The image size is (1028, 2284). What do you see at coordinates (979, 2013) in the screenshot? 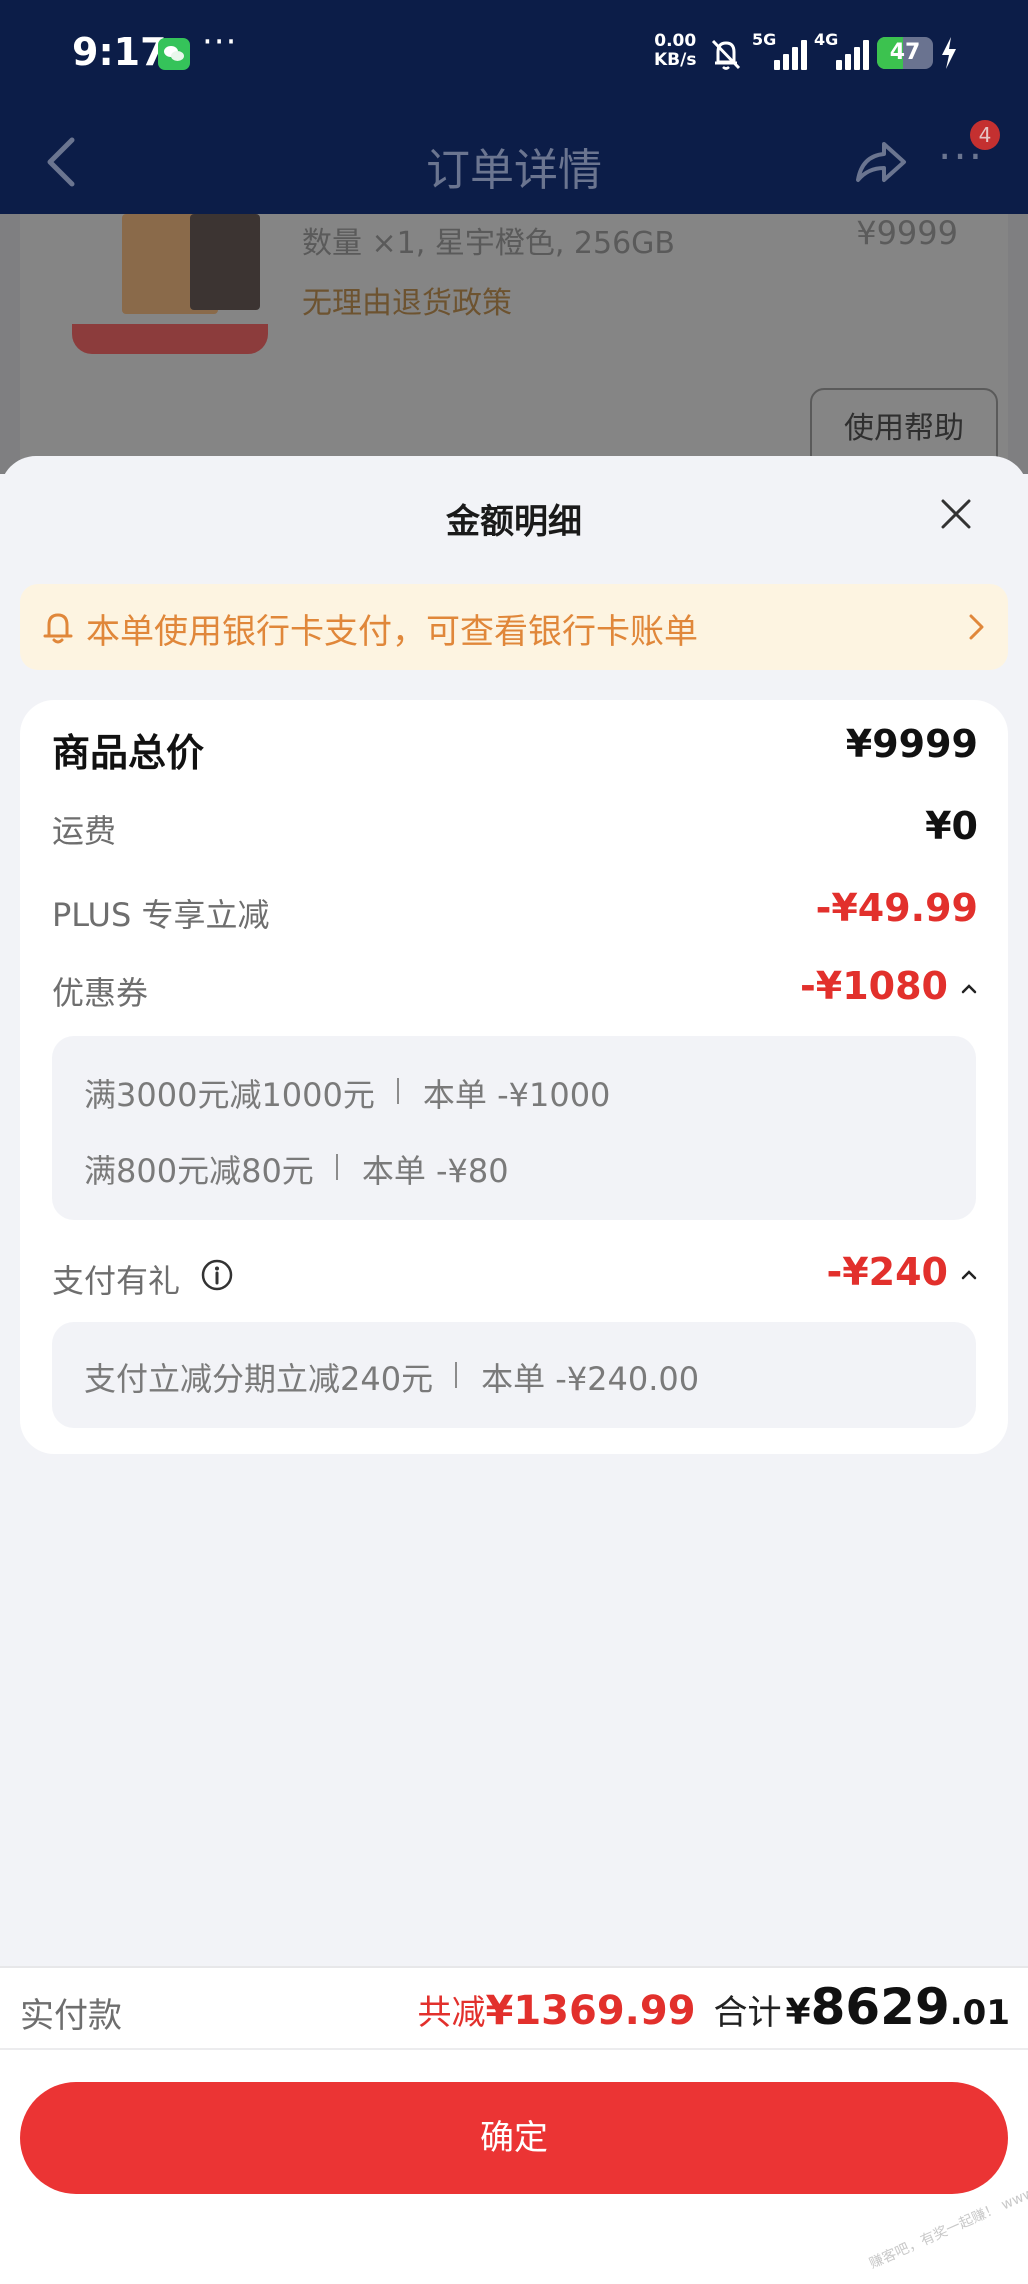
I see `total-decimal: .01` at bounding box center [979, 2013].